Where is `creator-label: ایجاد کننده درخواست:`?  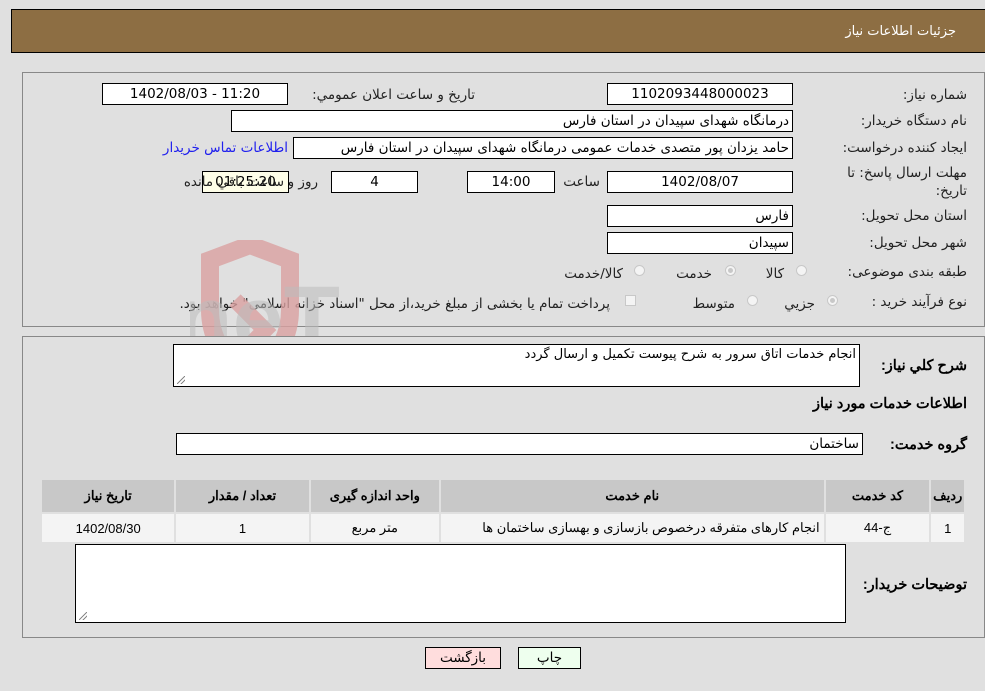
creator-label: ایجاد کننده درخواست: is located at coordinates (904, 148).